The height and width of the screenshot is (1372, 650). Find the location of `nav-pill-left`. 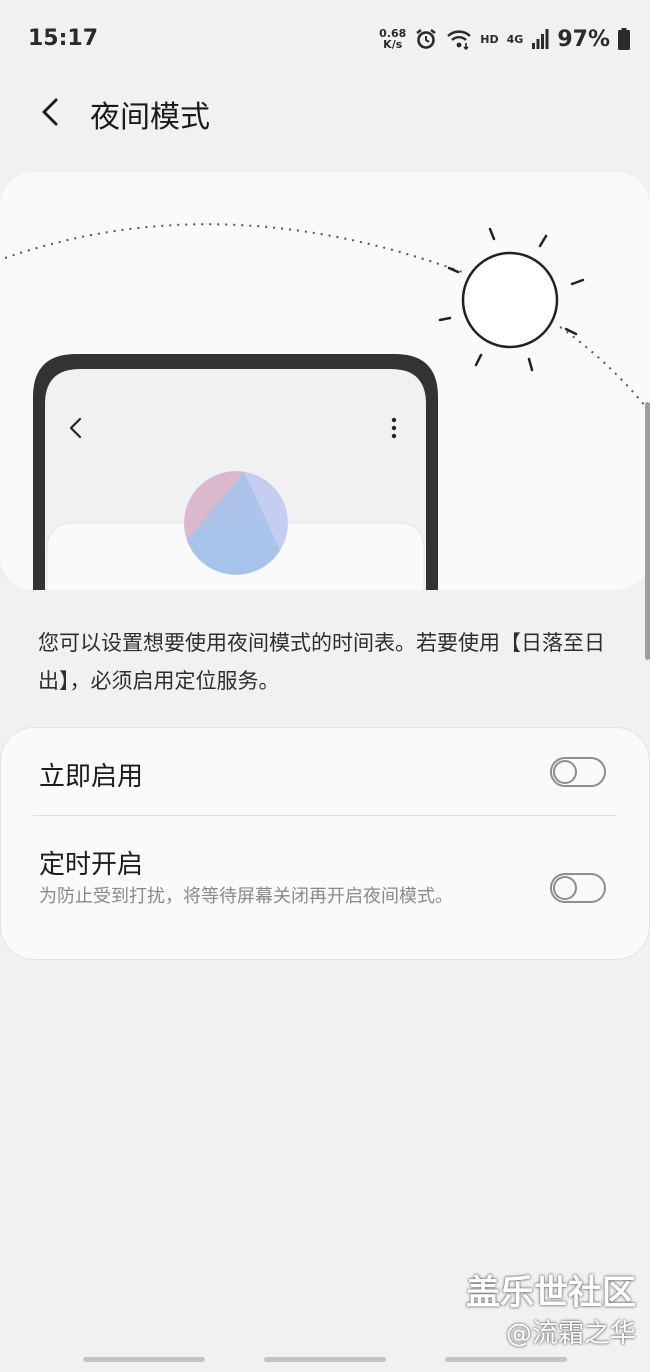

nav-pill-left is located at coordinates (144, 1359).